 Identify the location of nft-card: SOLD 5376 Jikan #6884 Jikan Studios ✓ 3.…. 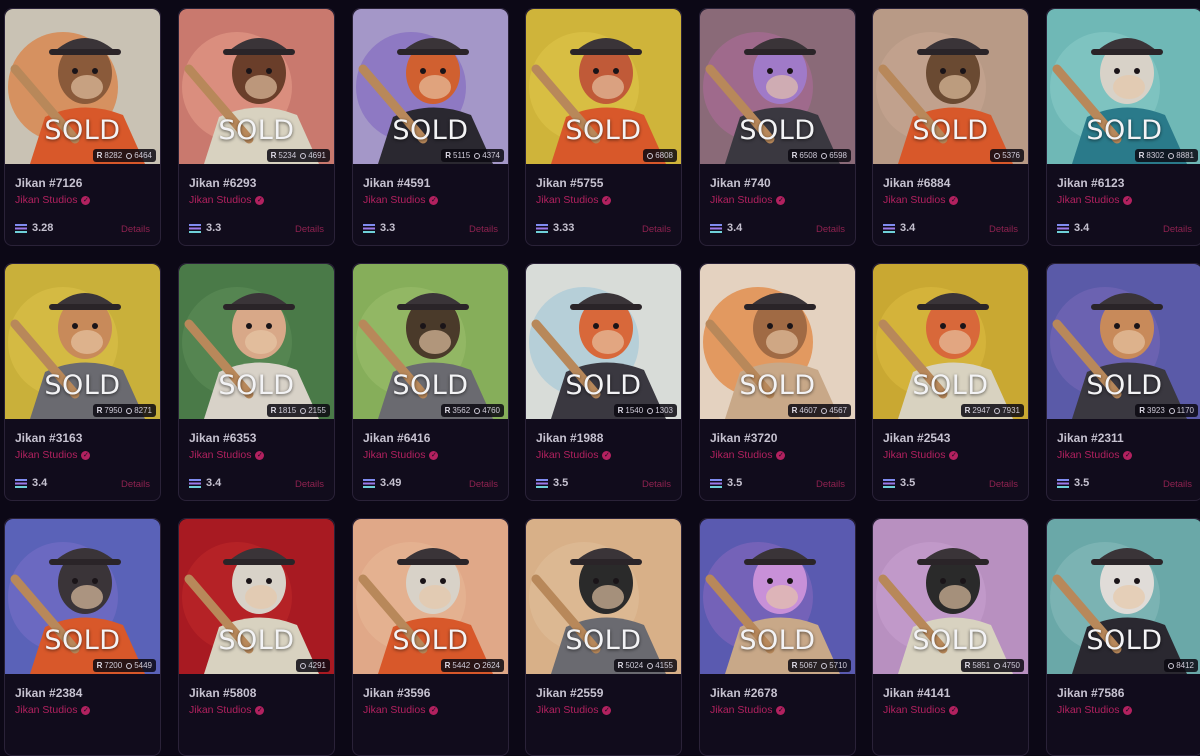
(950, 127).